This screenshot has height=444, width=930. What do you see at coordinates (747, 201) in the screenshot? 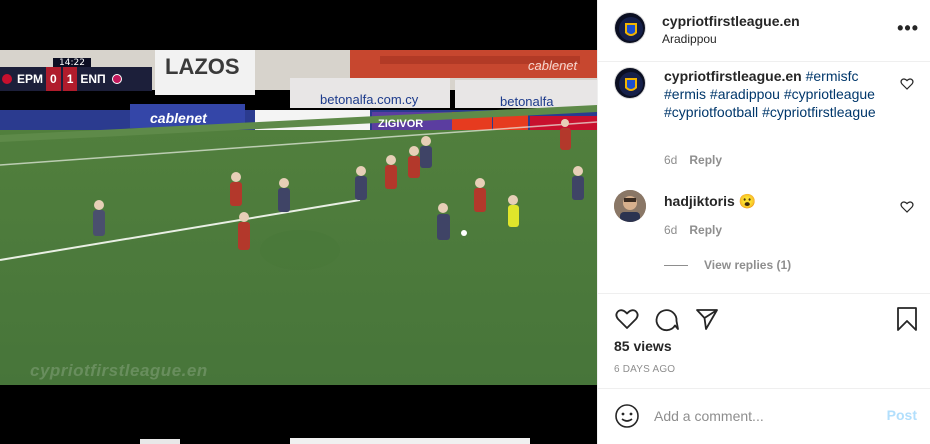
I see `comment-emoji: 😮` at bounding box center [747, 201].